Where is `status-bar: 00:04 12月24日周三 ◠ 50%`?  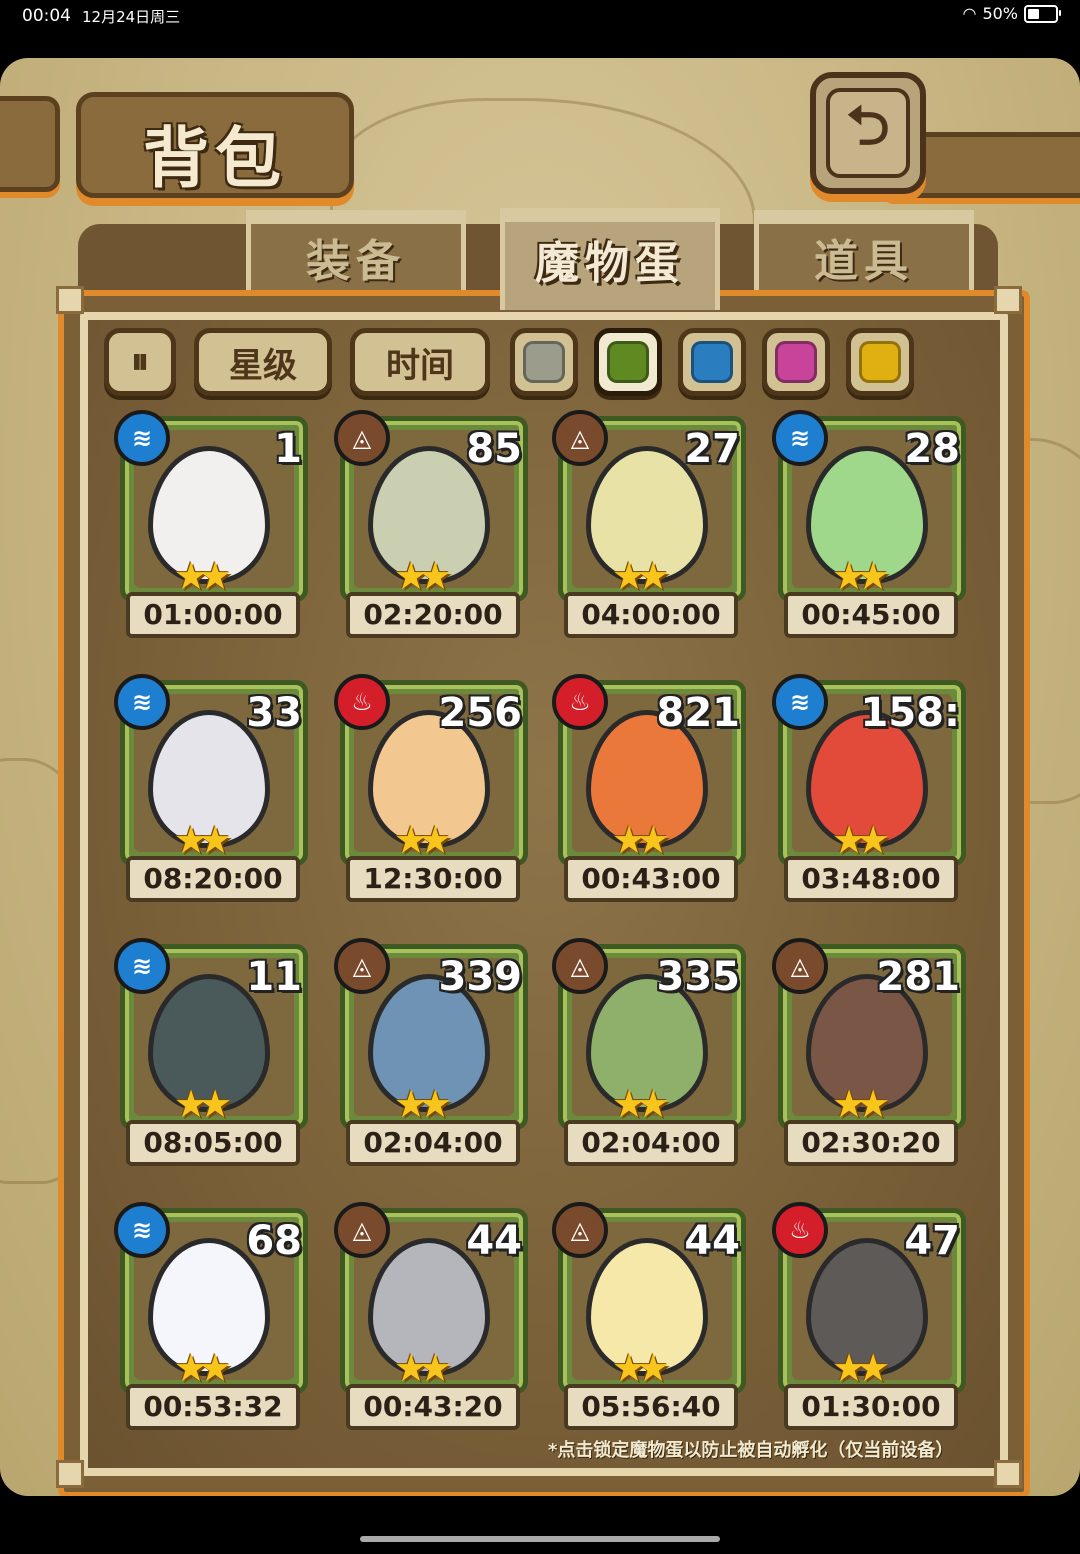 status-bar: 00:04 12月24日周三 ◠ 50% is located at coordinates (540, 18).